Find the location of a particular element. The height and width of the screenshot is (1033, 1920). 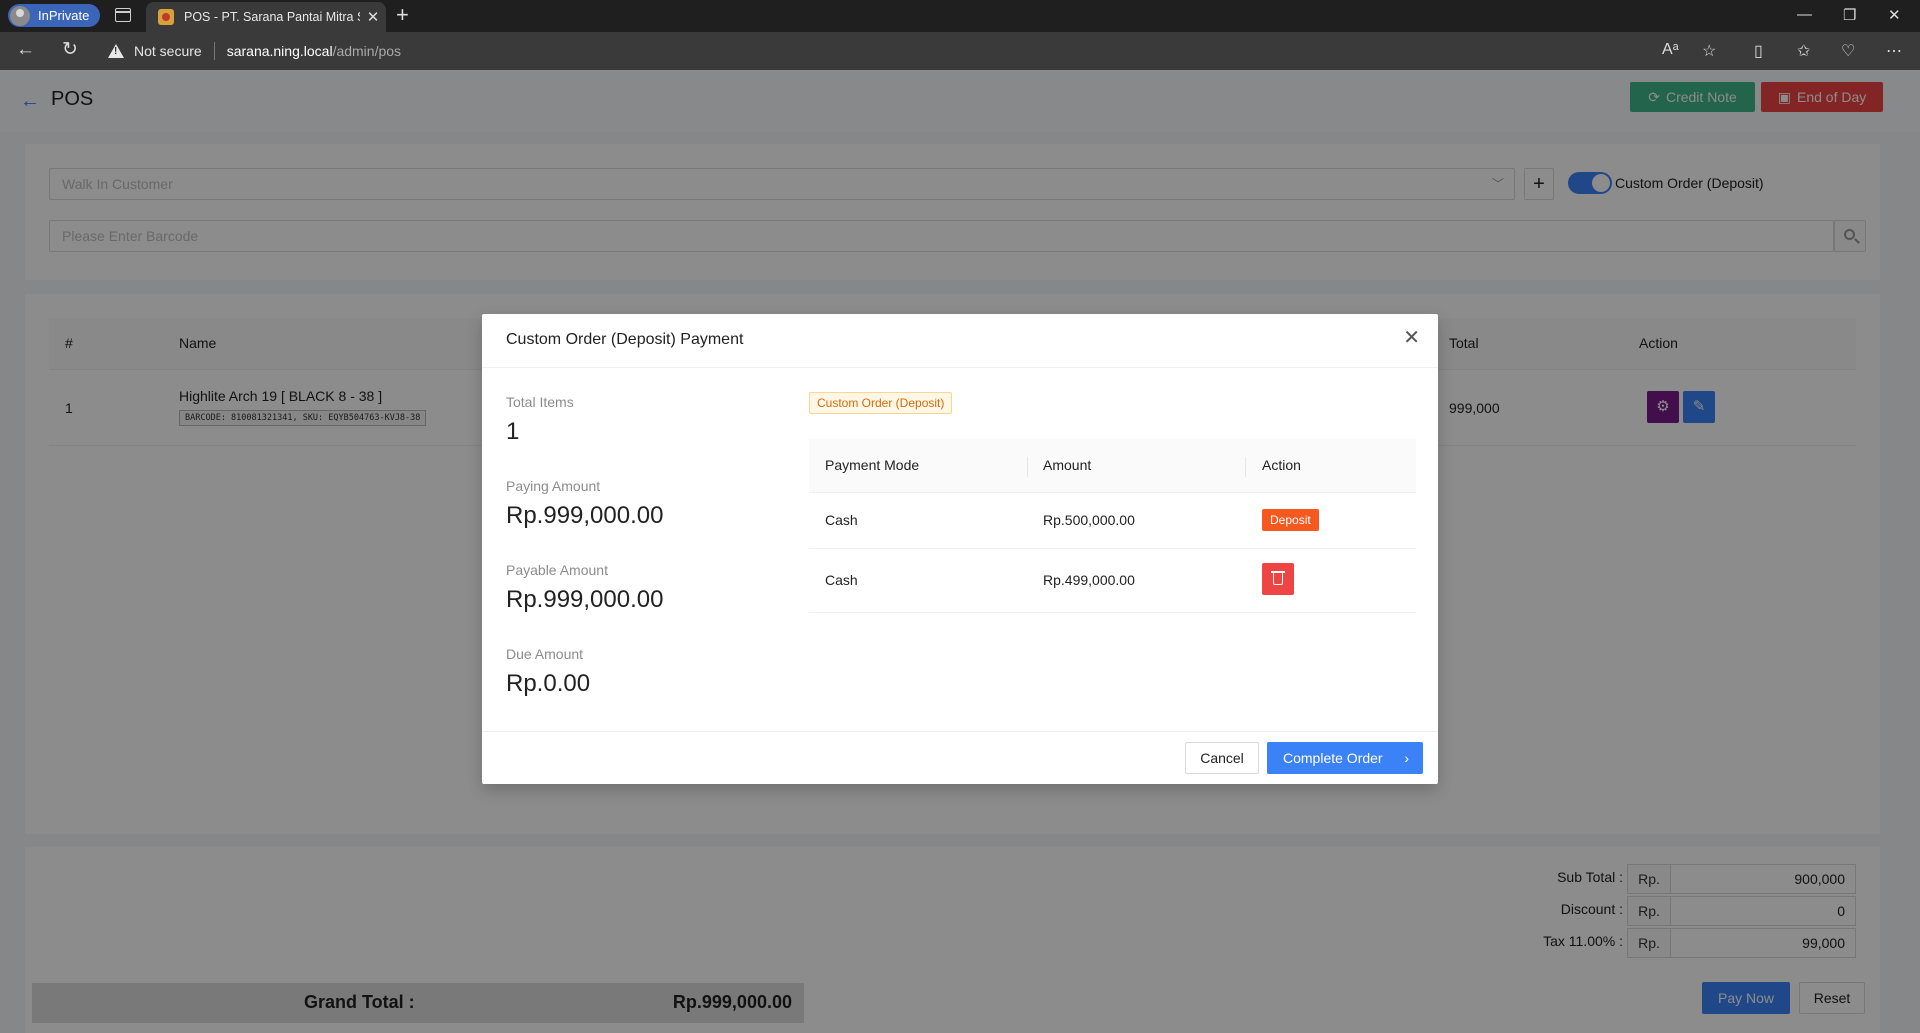

url-host: sarana.ning.local is located at coordinates (279, 51).